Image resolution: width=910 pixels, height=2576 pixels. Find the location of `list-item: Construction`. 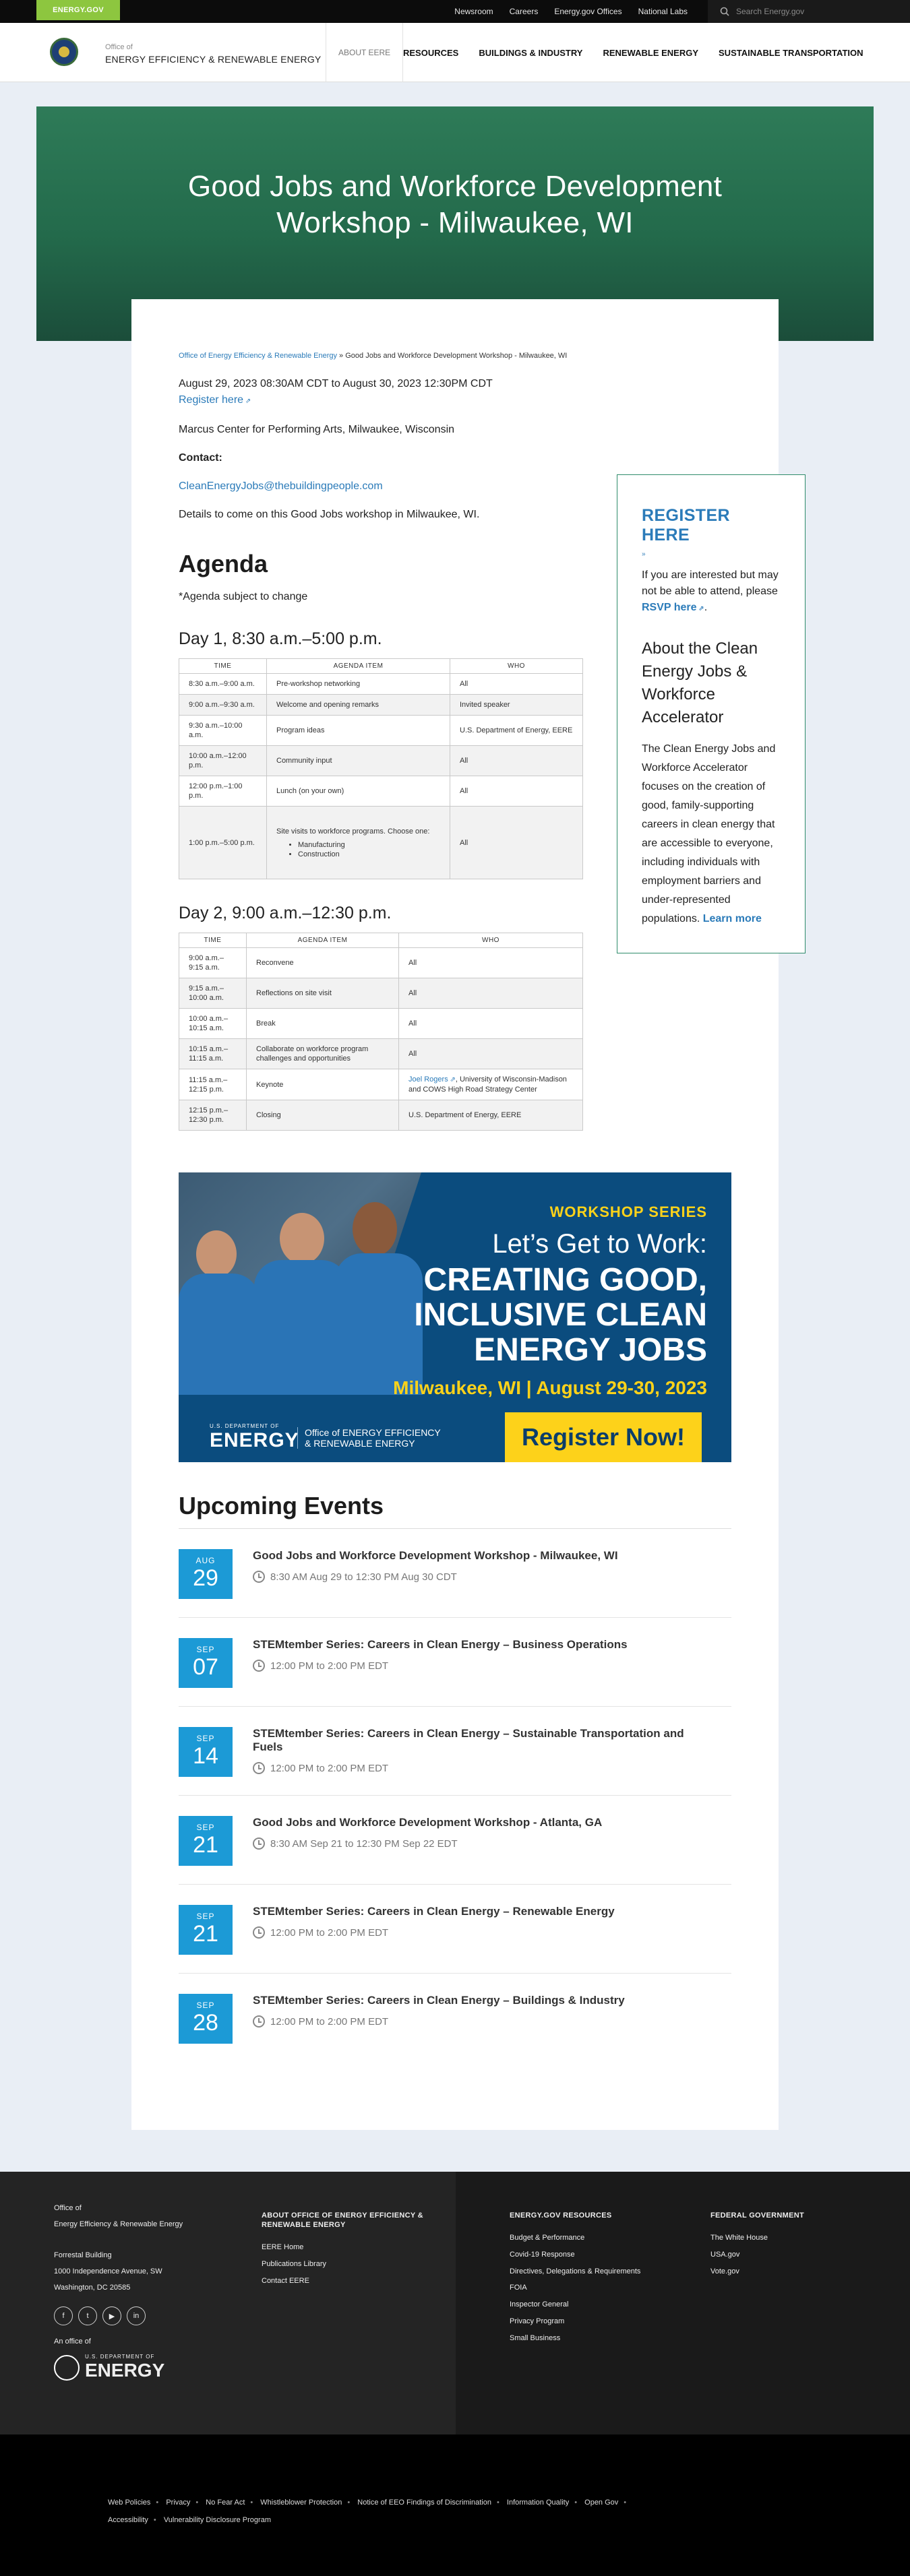

list-item: Construction is located at coordinates (369, 854).